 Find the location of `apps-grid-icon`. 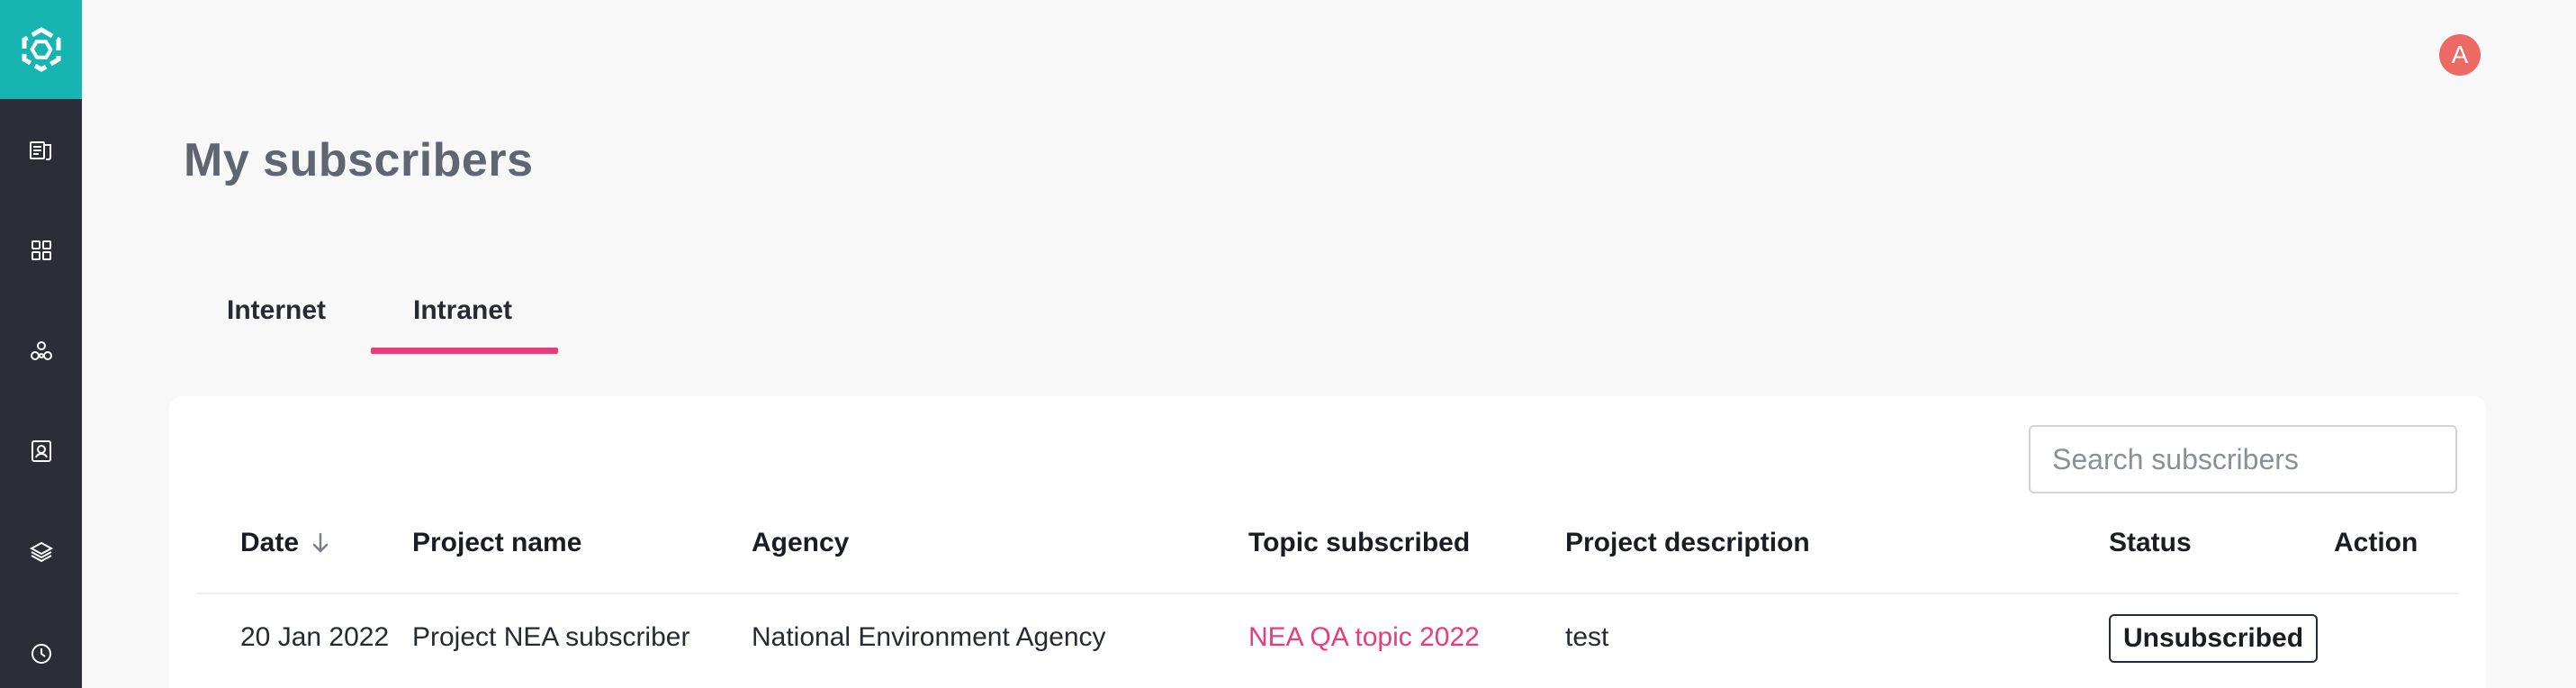

apps-grid-icon is located at coordinates (41, 250).